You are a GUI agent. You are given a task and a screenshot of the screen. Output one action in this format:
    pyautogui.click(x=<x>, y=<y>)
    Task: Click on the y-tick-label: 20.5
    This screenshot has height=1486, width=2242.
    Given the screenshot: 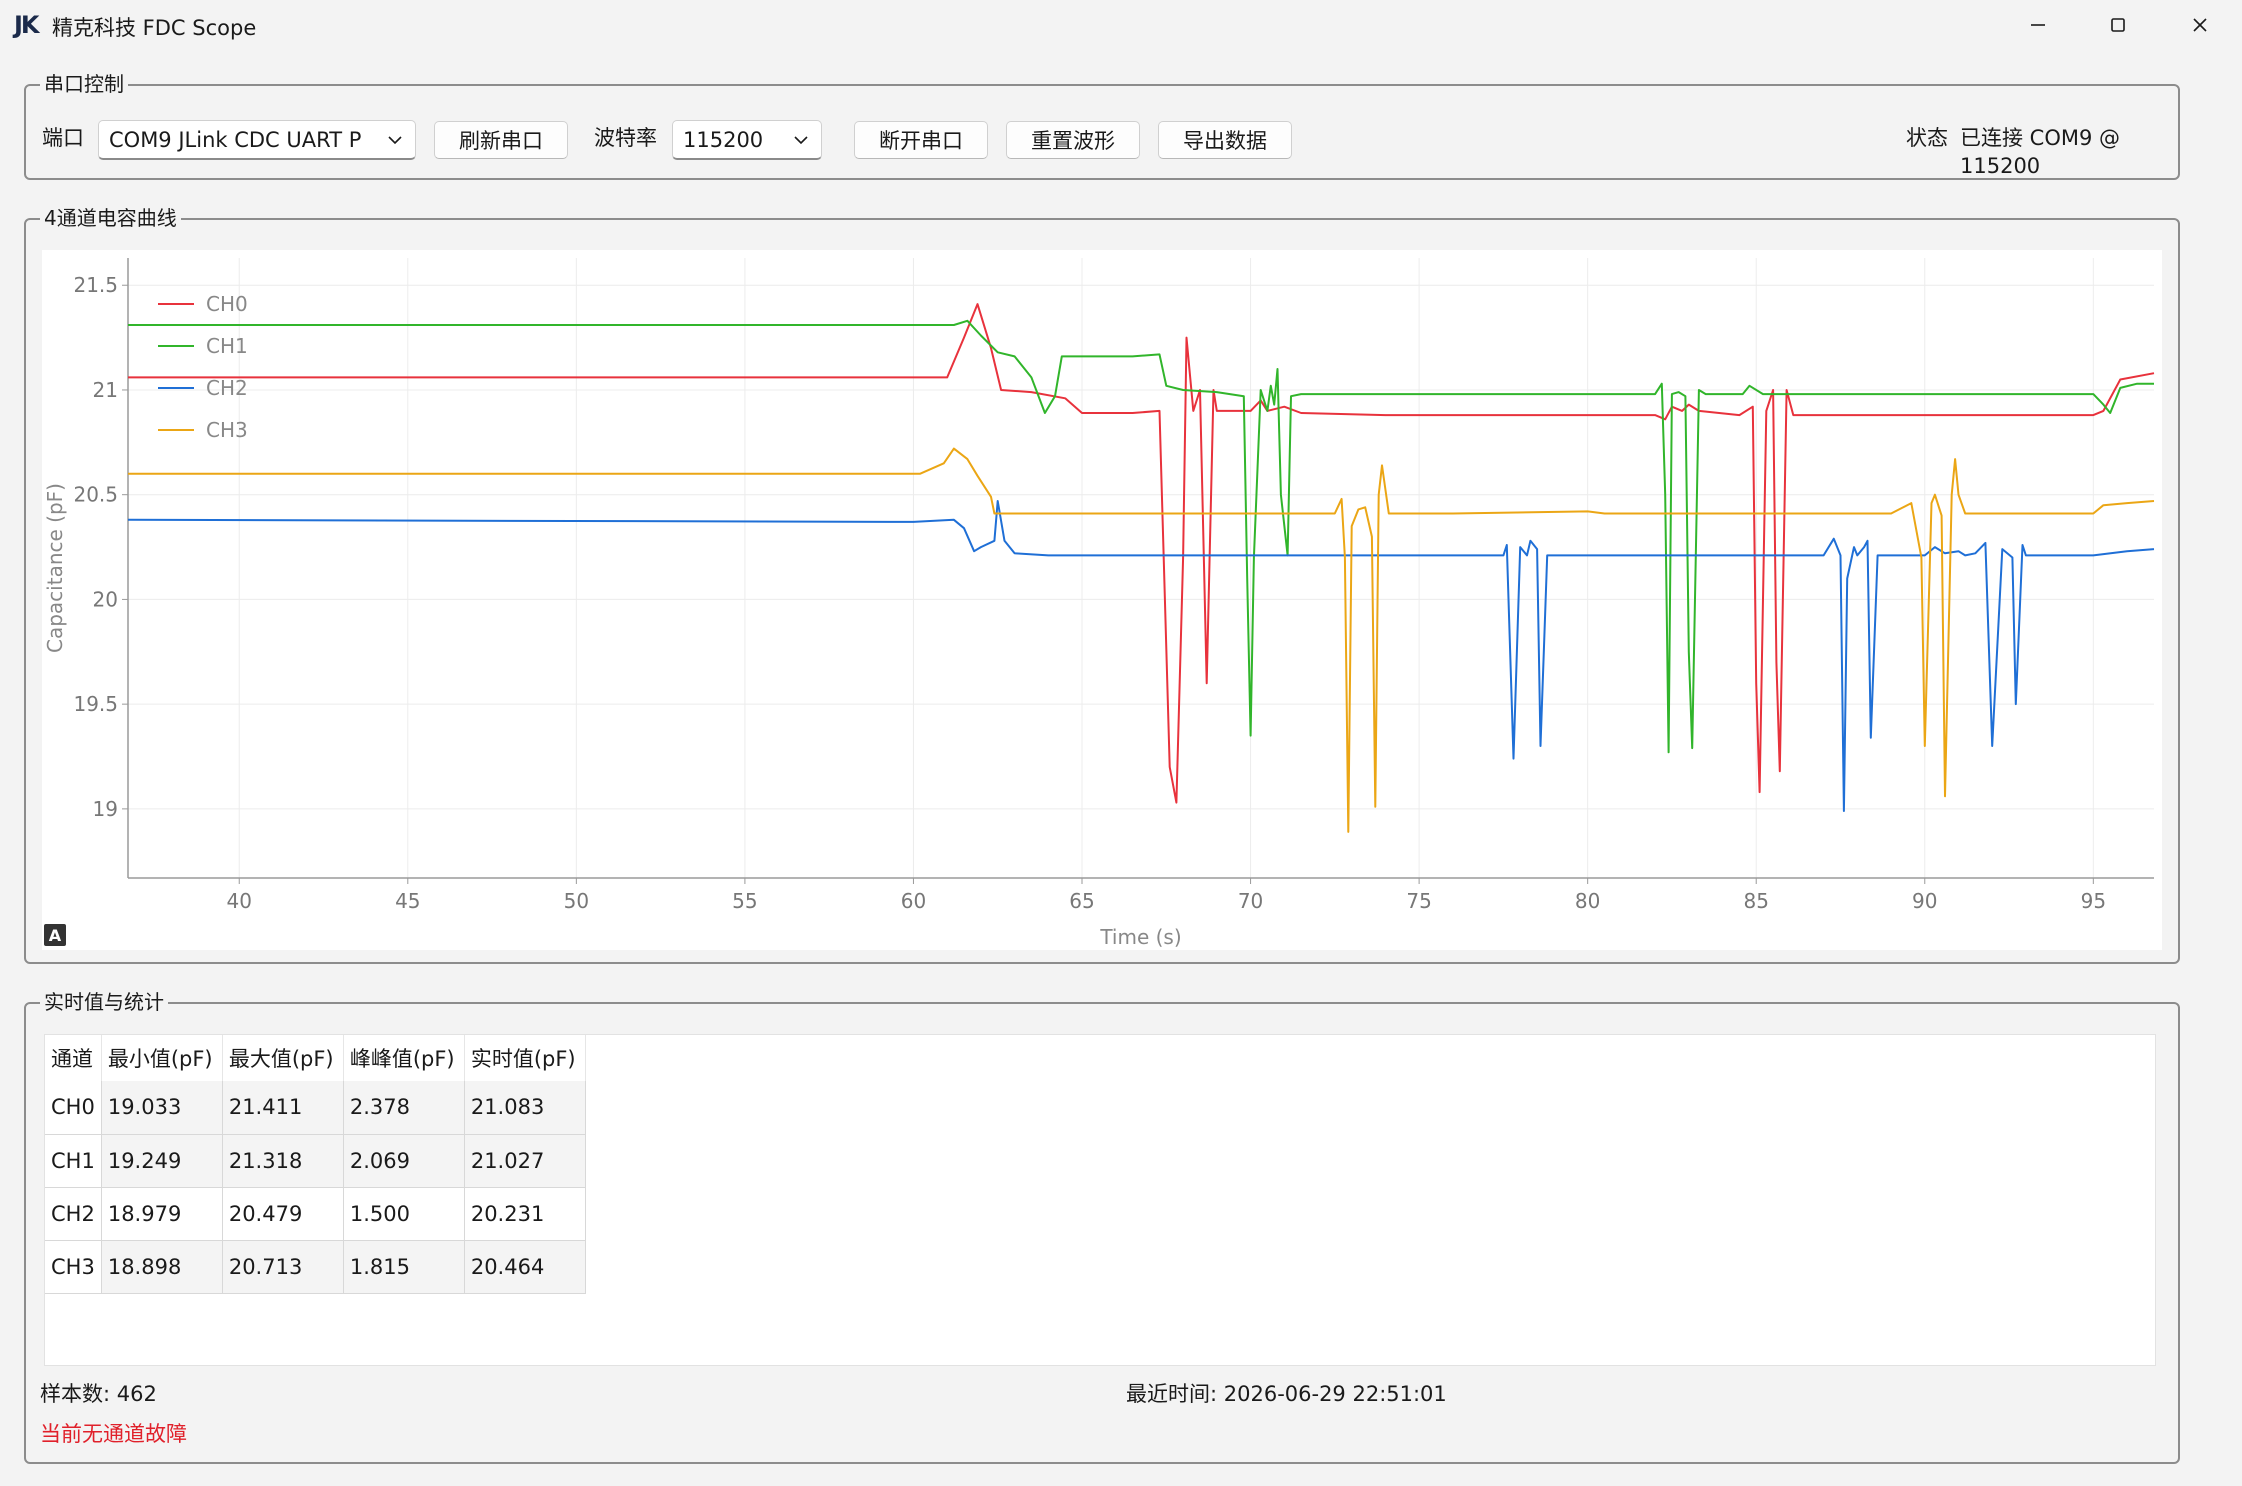 What is the action you would take?
    pyautogui.click(x=95, y=495)
    